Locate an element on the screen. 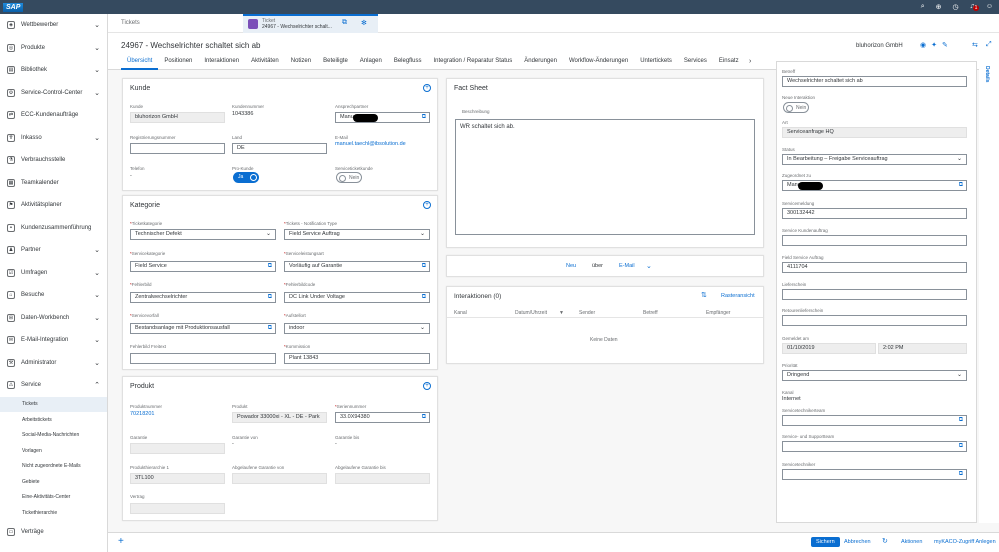 The image size is (999, 552). serviceleistungsart-field: Vorläufig auf Garantie ⧉ is located at coordinates (357, 266).